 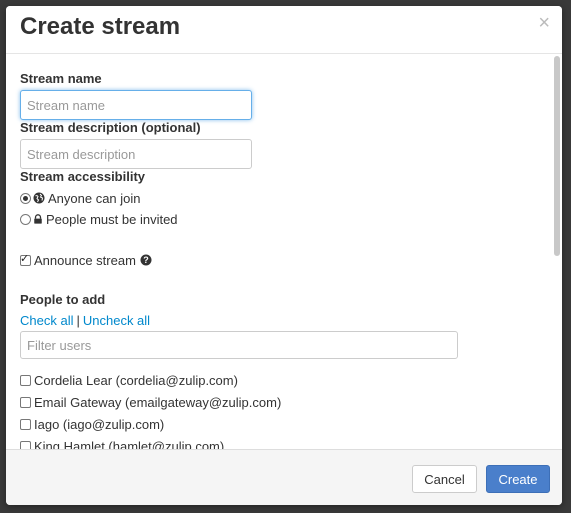 What do you see at coordinates (61, 78) in the screenshot?
I see `stream-name-label: Stream name` at bounding box center [61, 78].